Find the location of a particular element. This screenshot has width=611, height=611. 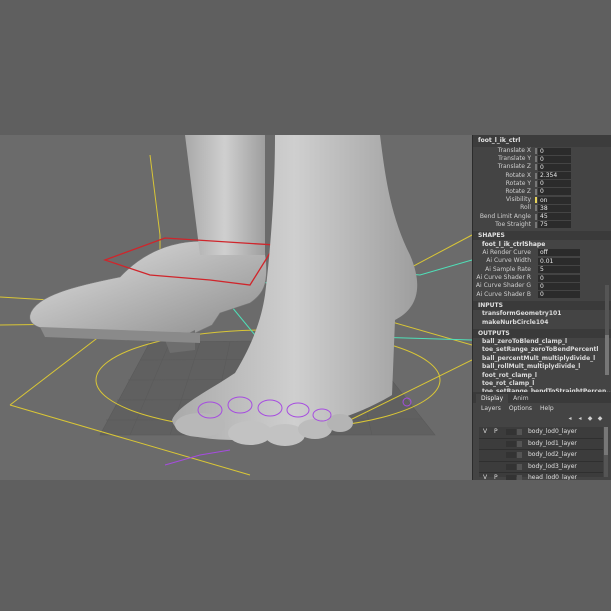

inputs-header: INPUTS is located at coordinates (542, 306).